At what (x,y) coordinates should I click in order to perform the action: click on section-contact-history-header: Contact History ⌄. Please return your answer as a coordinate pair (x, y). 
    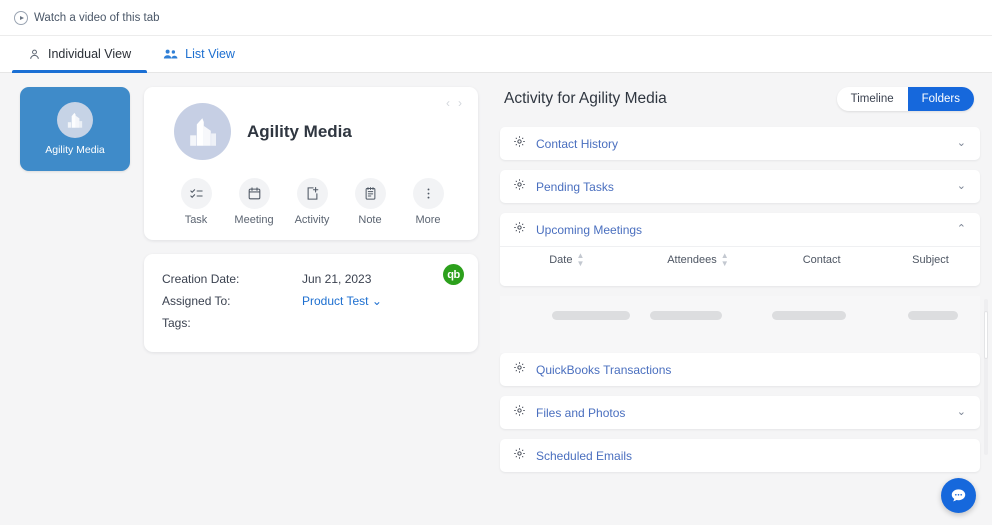
    Looking at the image, I should click on (740, 143).